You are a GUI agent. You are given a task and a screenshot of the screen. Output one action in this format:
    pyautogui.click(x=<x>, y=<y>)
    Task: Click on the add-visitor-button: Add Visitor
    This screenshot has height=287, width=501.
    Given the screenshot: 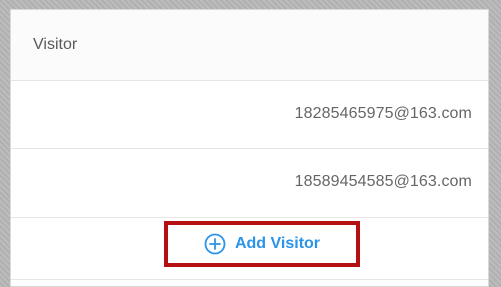 What is the action you would take?
    pyautogui.click(x=262, y=244)
    